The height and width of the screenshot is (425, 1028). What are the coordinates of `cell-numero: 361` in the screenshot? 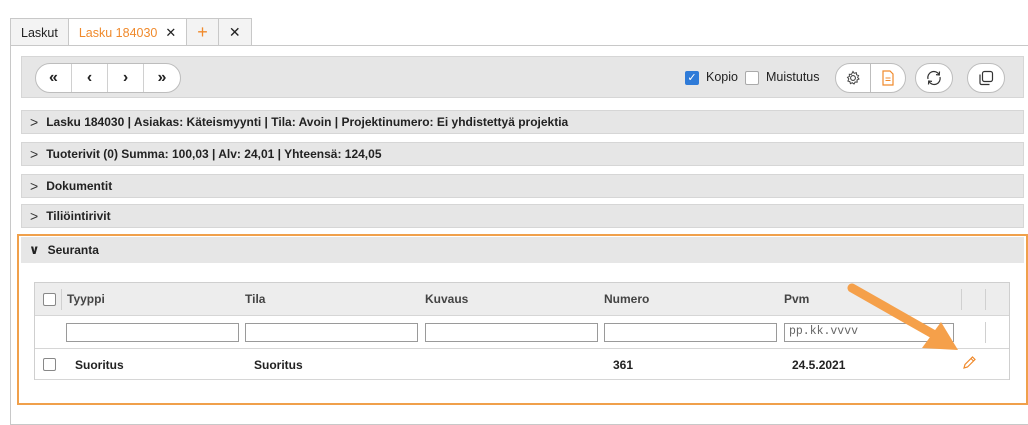 It's located at (623, 365).